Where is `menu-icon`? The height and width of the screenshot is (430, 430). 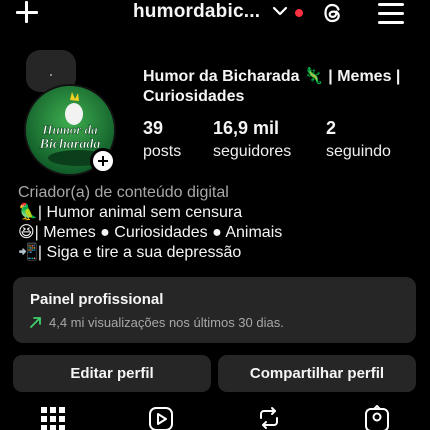 menu-icon is located at coordinates (391, 13).